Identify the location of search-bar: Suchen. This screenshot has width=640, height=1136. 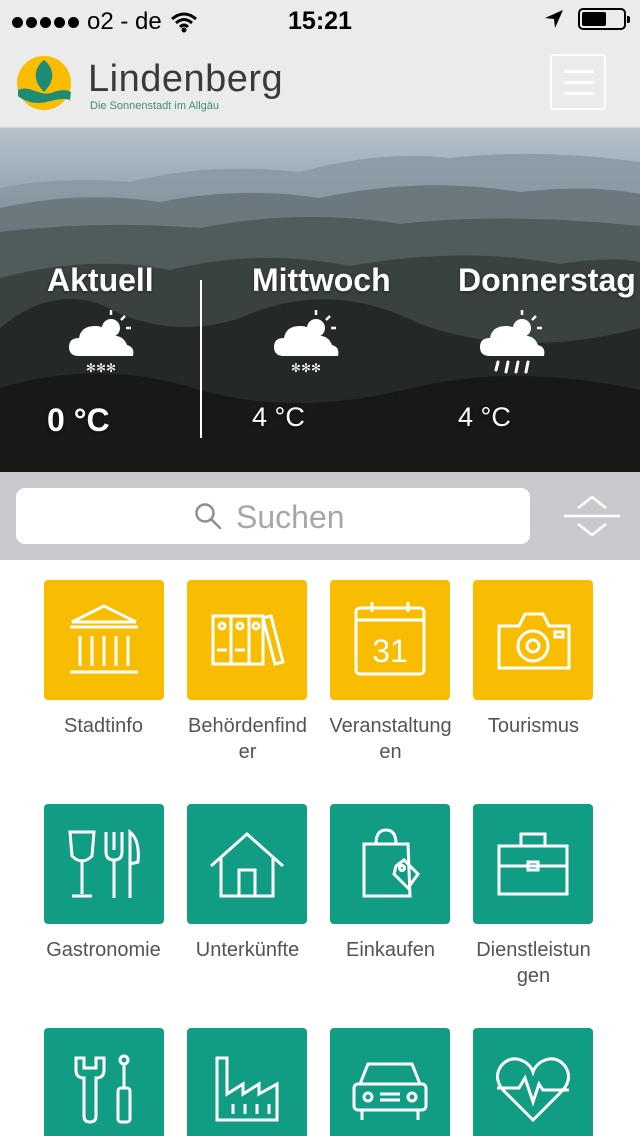
(320, 516).